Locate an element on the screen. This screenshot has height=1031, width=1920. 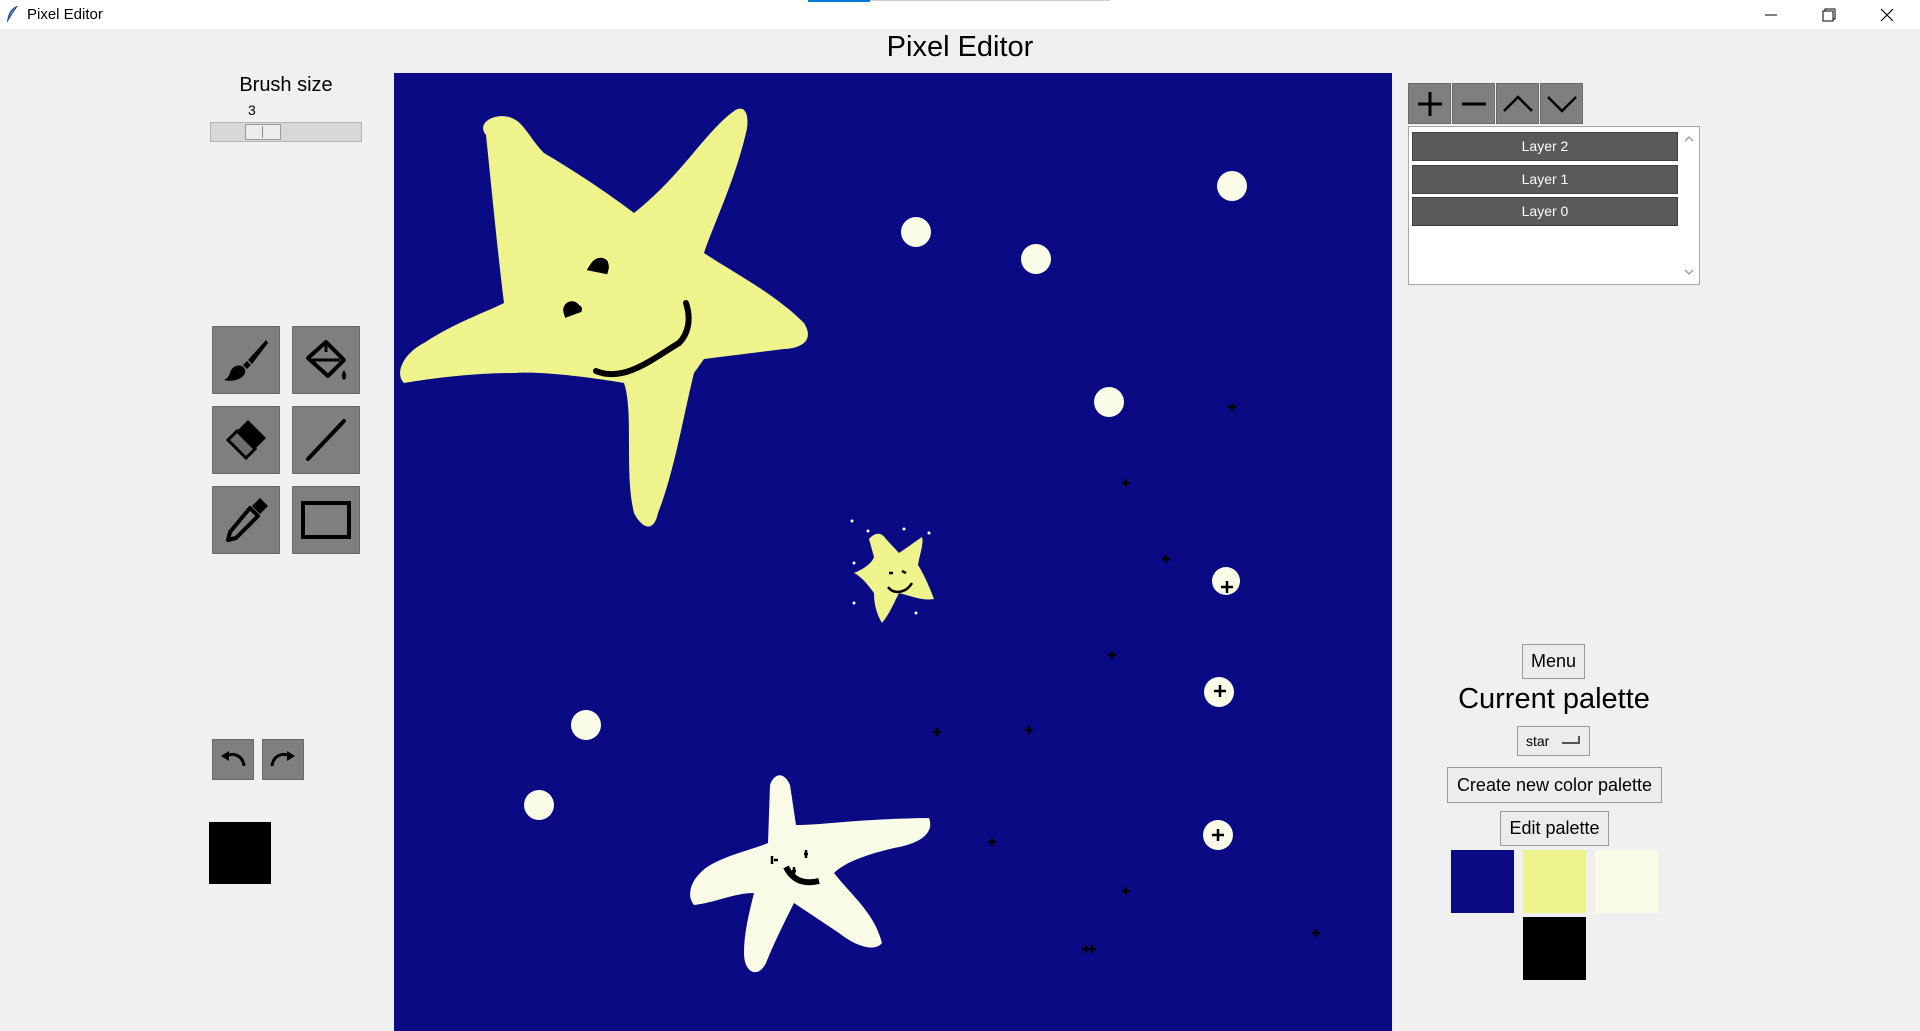
titlebar-divider is located at coordinates (990, 0).